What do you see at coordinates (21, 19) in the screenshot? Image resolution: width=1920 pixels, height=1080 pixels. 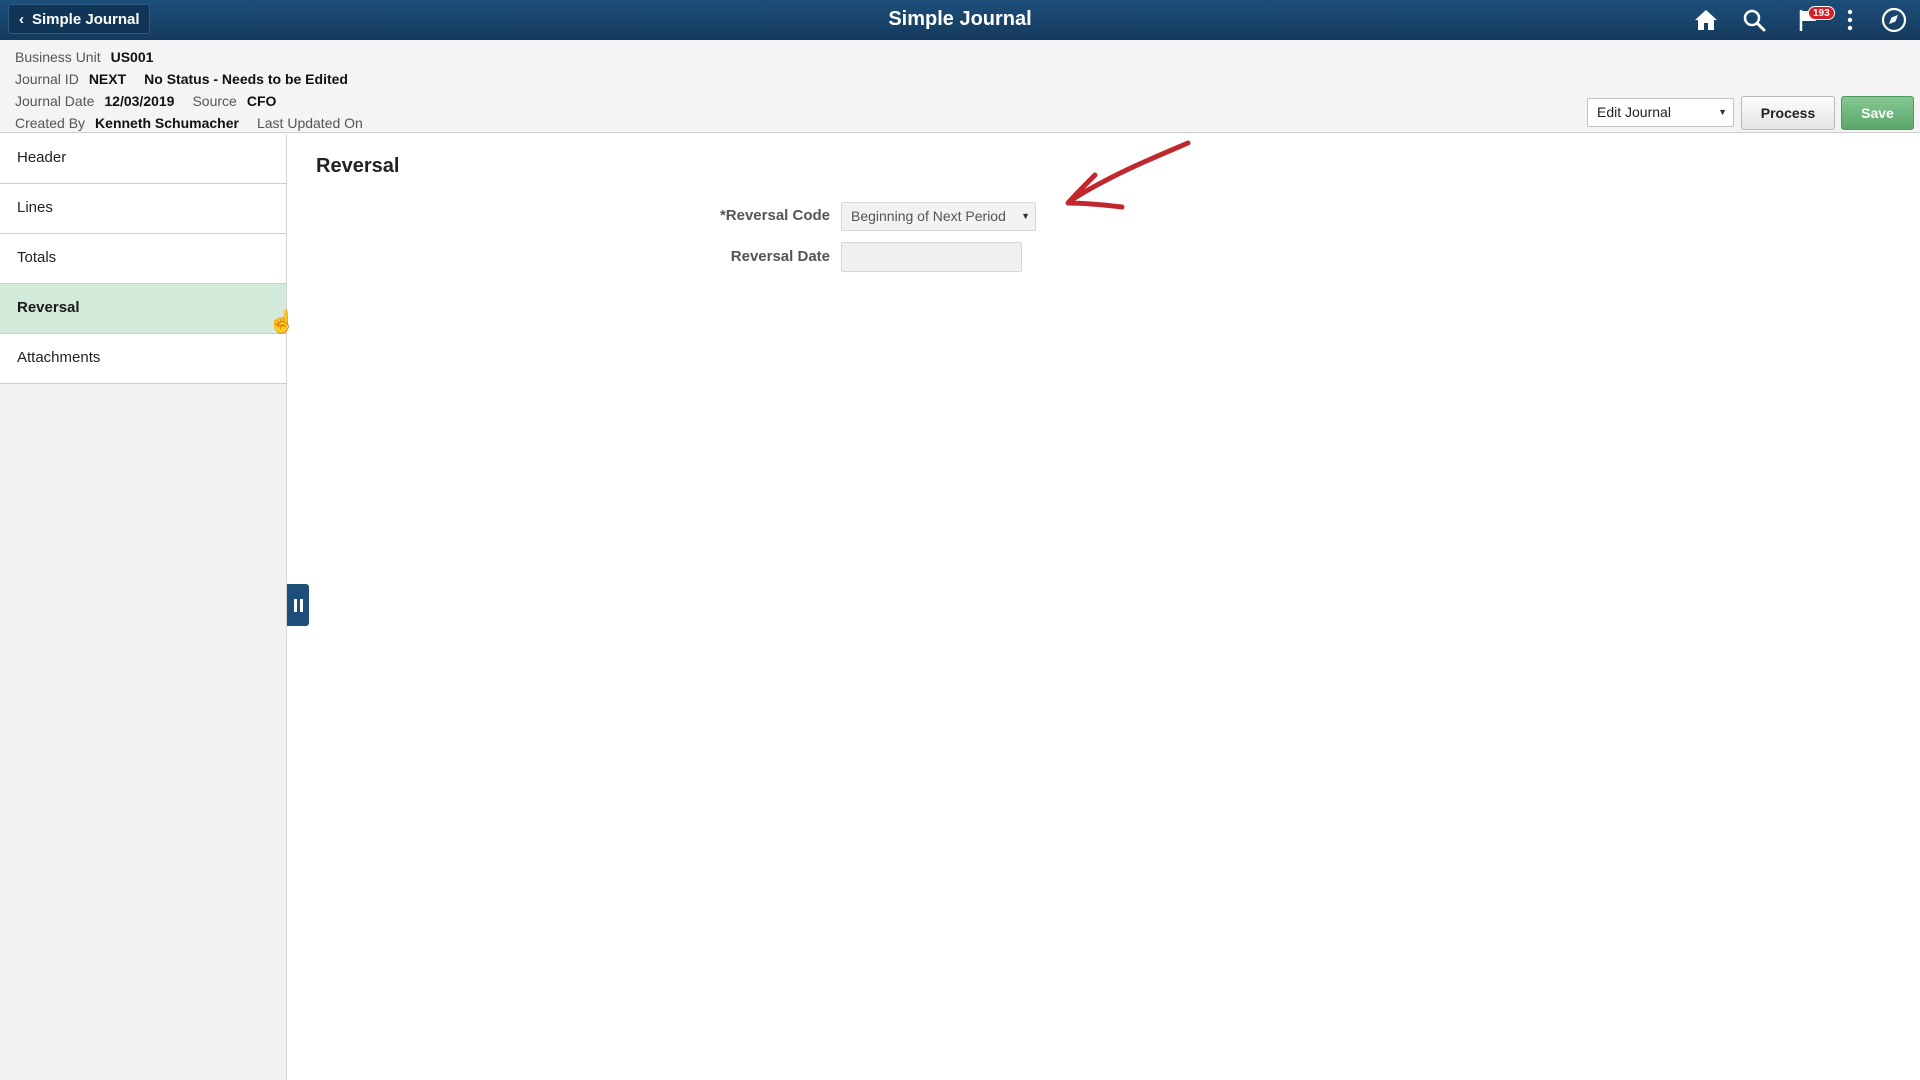 I see `chevron-left-icon: ‹` at bounding box center [21, 19].